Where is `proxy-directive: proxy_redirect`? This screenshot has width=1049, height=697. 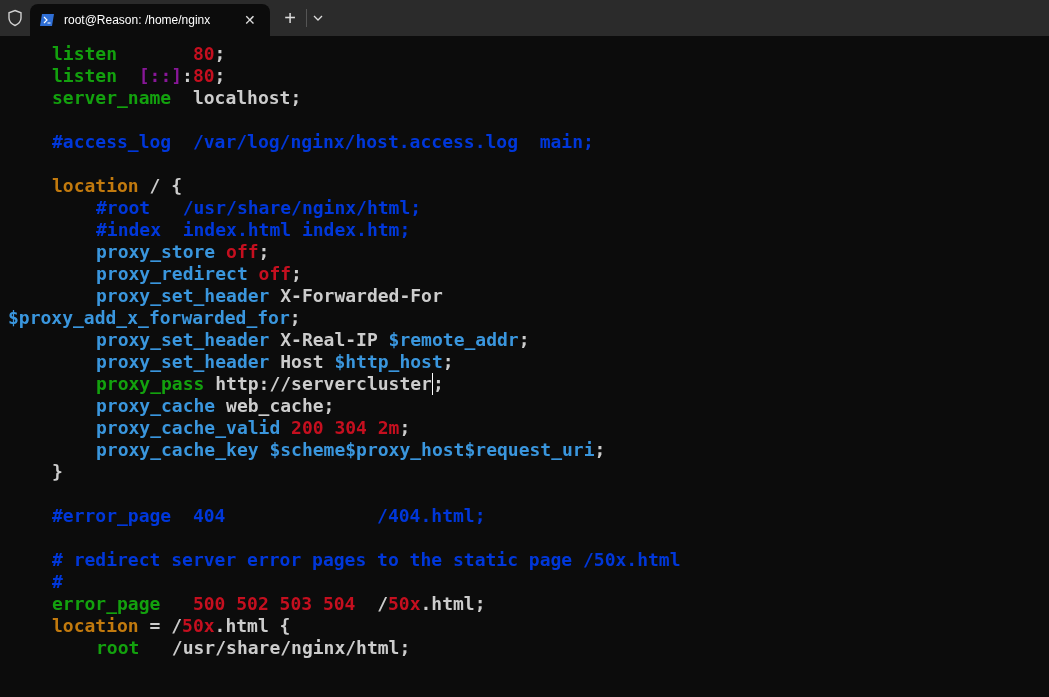 proxy-directive: proxy_redirect is located at coordinates (172, 274).